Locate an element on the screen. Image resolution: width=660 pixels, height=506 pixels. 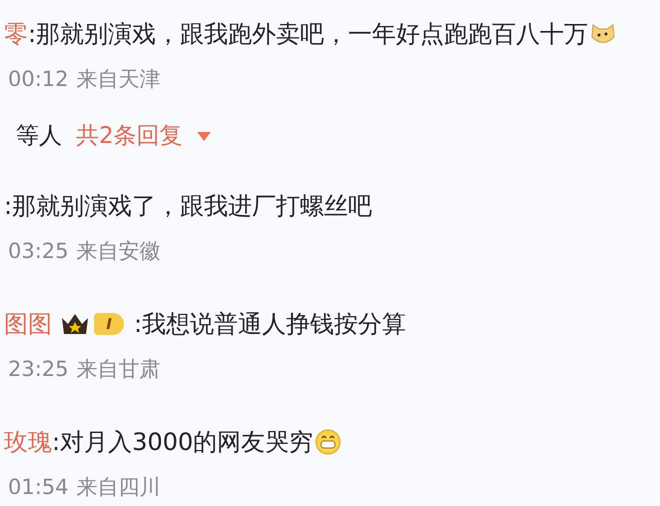
user-name: 图图 is located at coordinates (28, 324).